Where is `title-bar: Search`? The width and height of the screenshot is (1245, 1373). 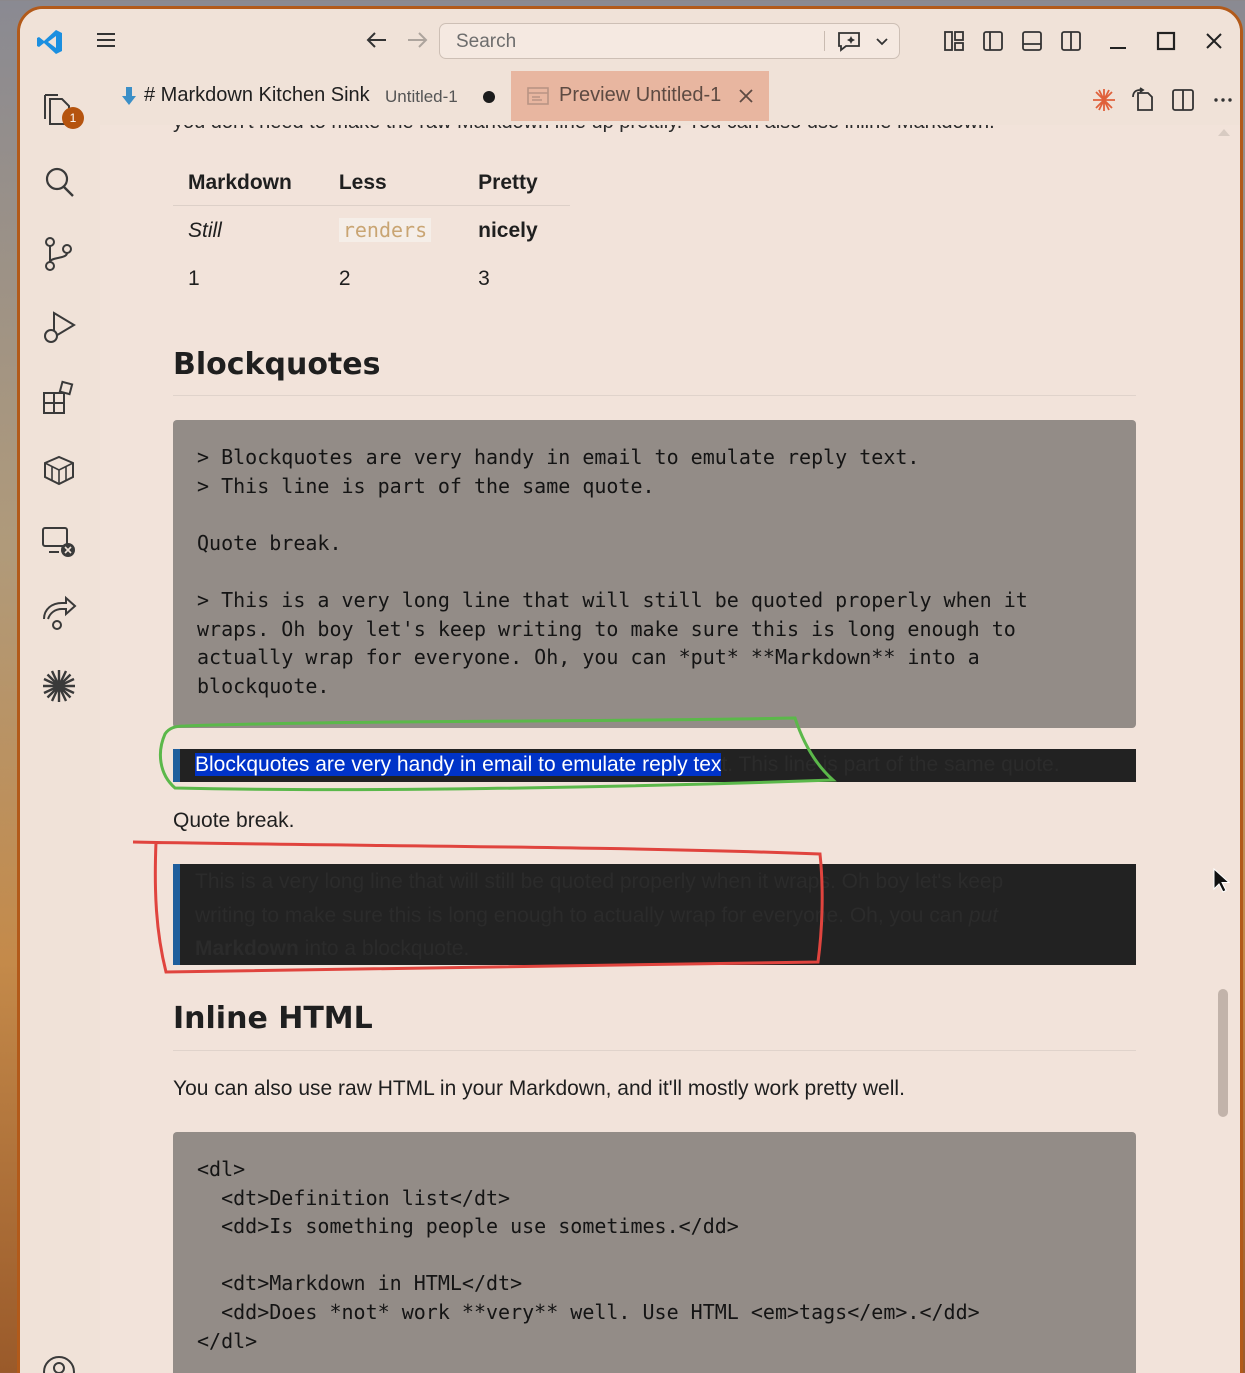
title-bar: Search is located at coordinates (630, 40).